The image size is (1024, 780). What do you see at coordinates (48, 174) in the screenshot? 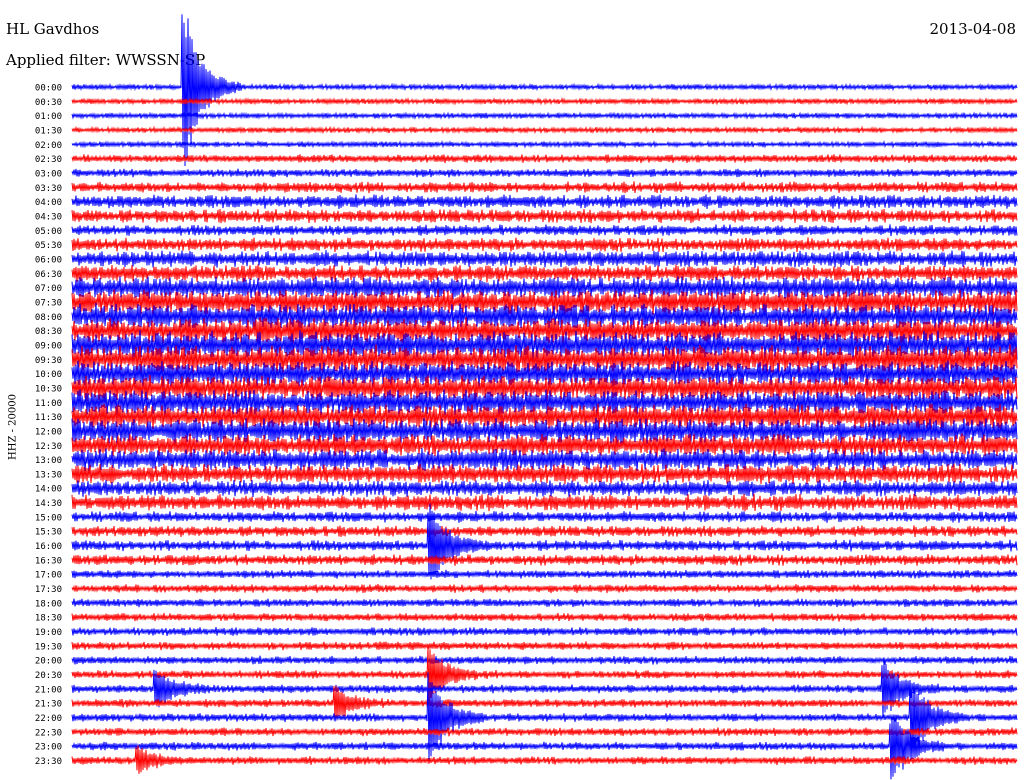
I see `row-label: 03:00` at bounding box center [48, 174].